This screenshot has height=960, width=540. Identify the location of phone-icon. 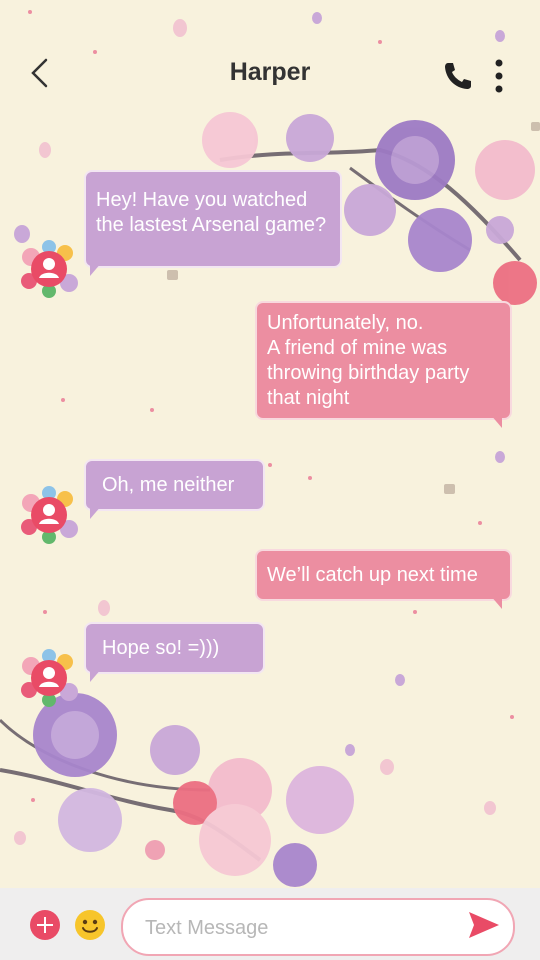
(458, 76).